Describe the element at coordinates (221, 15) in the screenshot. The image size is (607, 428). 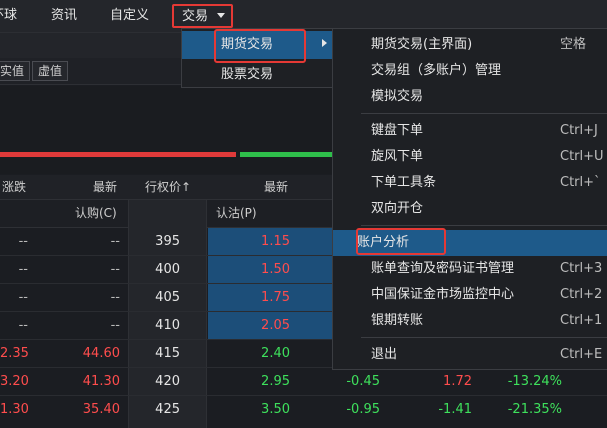
I see `caret-down-icon` at that location.